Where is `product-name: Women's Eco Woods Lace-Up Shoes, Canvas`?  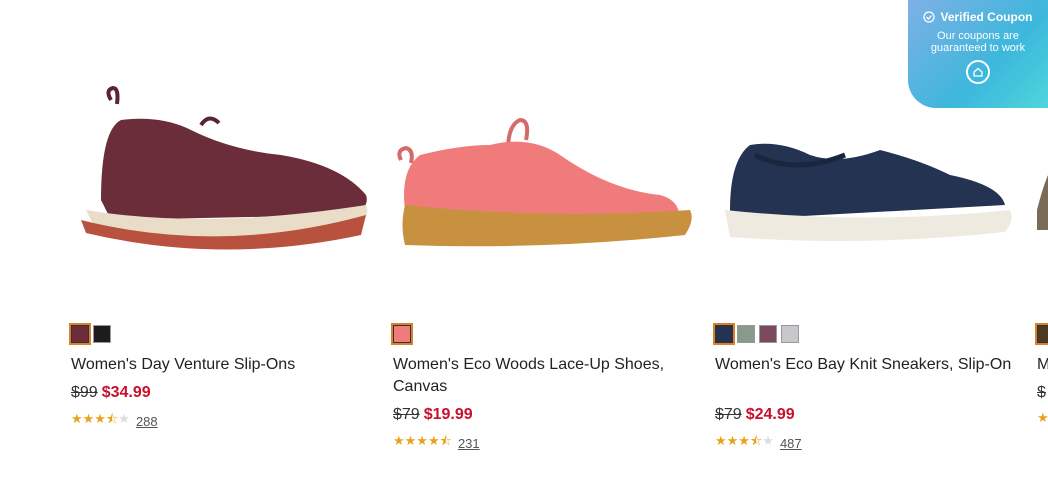 product-name: Women's Eco Woods Lace-Up Shoes, Canvas is located at coordinates (543, 376).